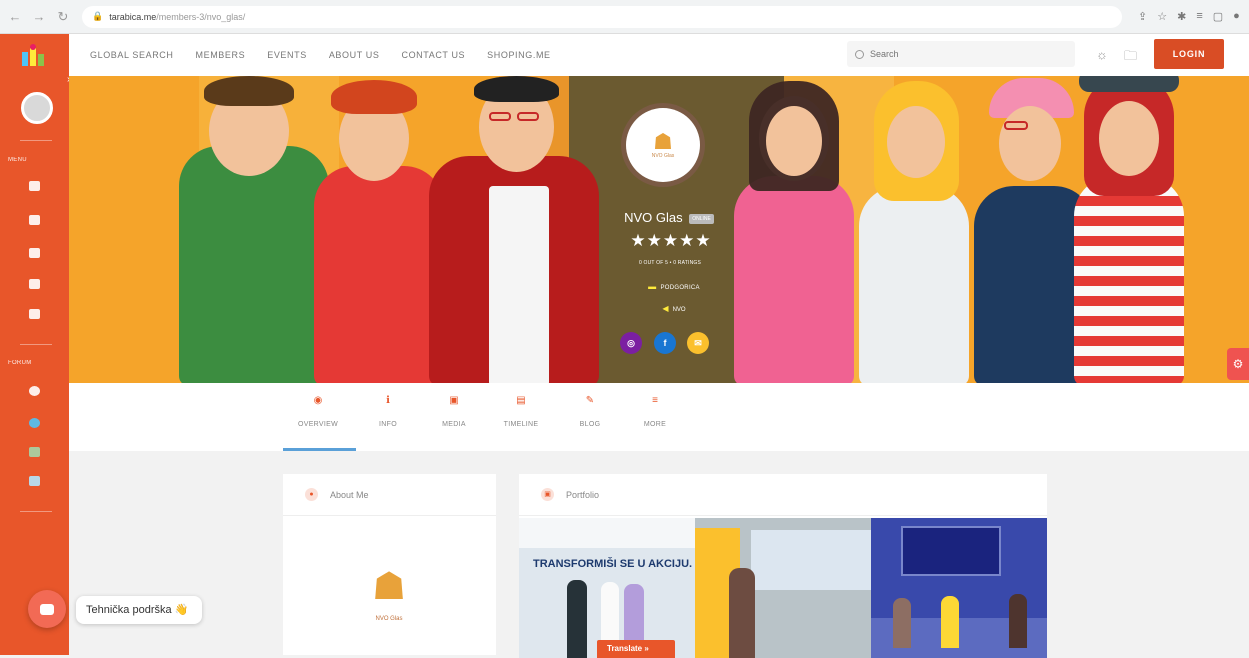  I want to click on tab-info: ℹ INFO, so click(388, 411).